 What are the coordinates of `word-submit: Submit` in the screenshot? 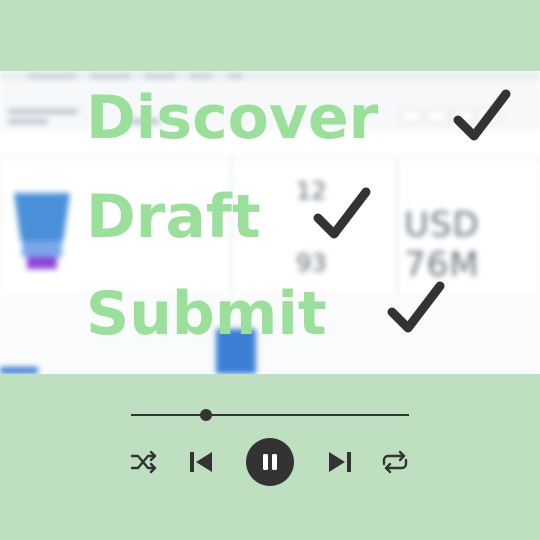 It's located at (206, 314).